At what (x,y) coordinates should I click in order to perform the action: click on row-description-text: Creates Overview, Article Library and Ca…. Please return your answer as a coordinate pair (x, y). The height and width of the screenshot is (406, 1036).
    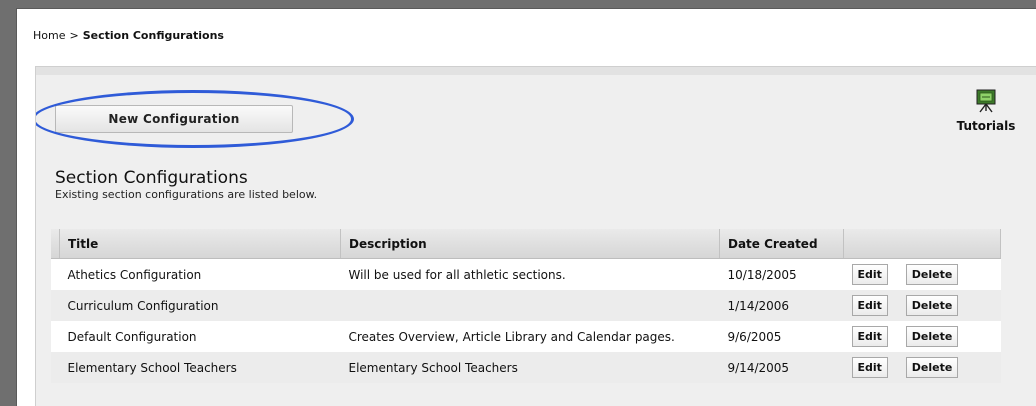
    Looking at the image, I should click on (511, 336).